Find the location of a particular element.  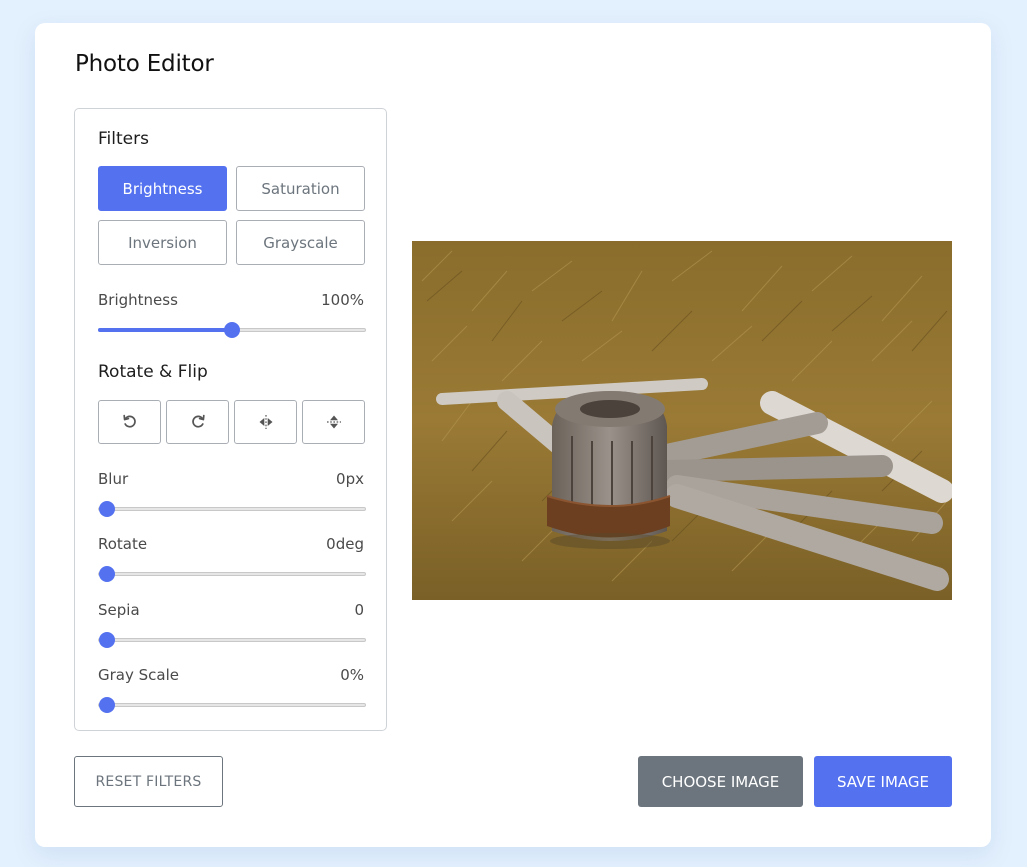

rotate-right-button is located at coordinates (197, 422).